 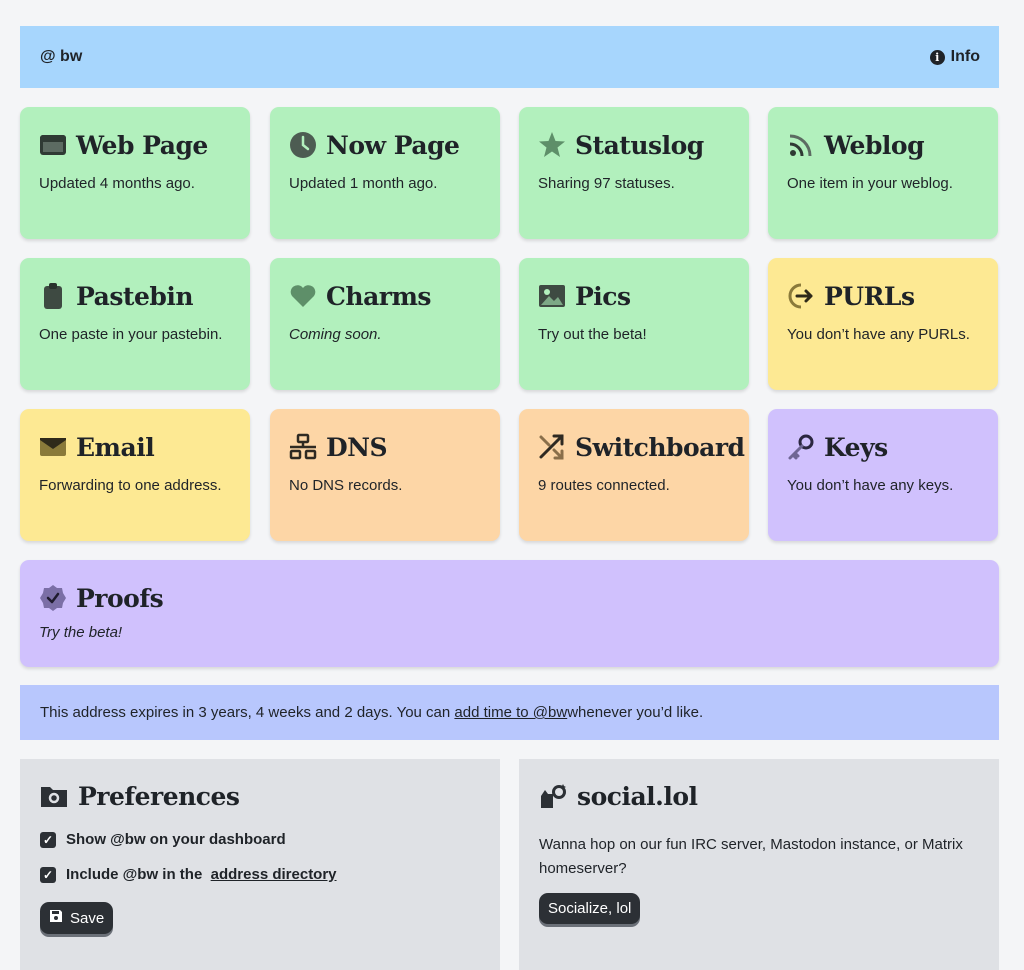 What do you see at coordinates (135, 173) in the screenshot?
I see `card-web-page: Web Page Updated 4 months ago.` at bounding box center [135, 173].